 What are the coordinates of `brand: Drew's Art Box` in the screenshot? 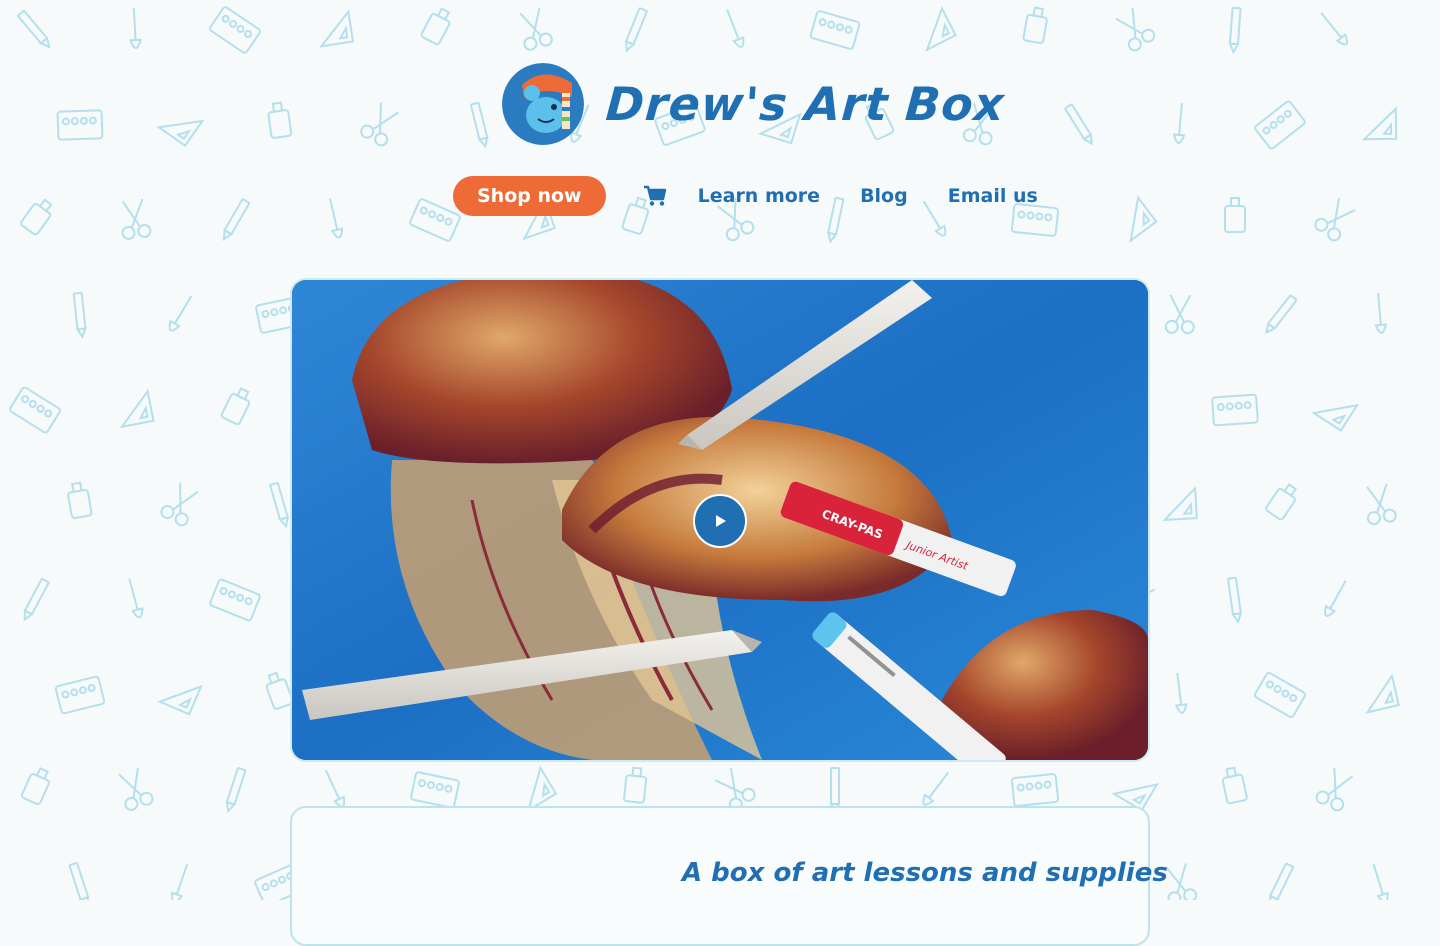 It's located at (754, 104).